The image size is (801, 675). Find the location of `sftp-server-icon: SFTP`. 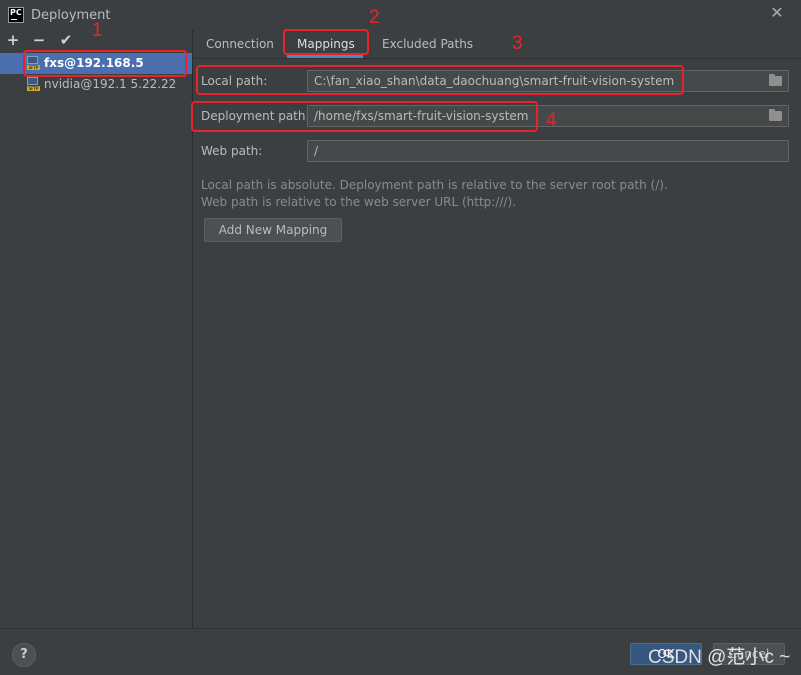

sftp-server-icon: SFTP is located at coordinates (33, 84).